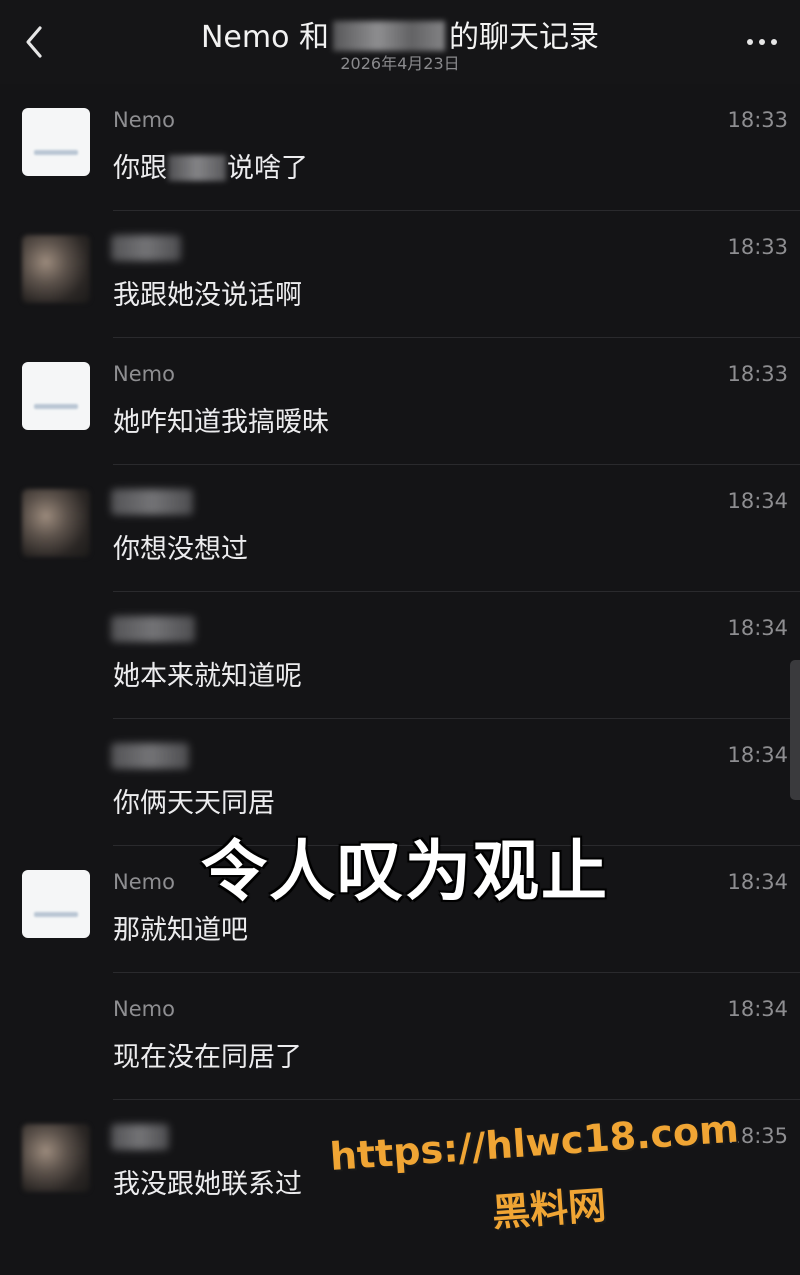 This screenshot has height=1275, width=800. I want to click on message-text: 你俩天天同居, so click(194, 803).